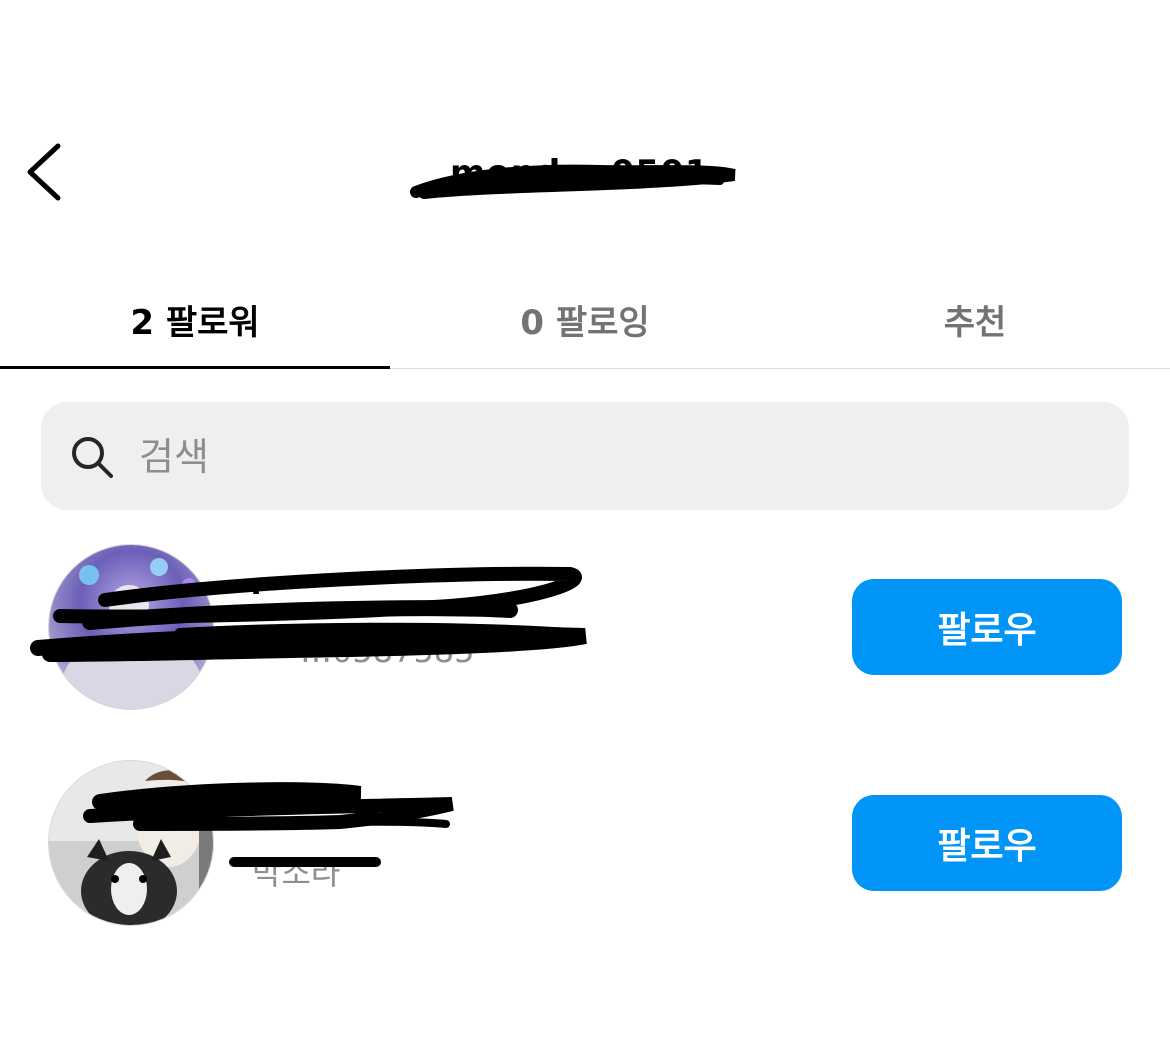  Describe the element at coordinates (195, 322) in the screenshot. I see `tab-followers-label: 2 팔로워` at that location.